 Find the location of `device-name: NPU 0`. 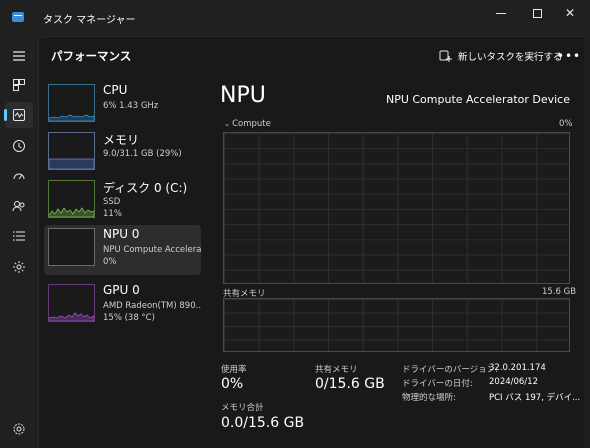

device-name: NPU 0 is located at coordinates (121, 234).